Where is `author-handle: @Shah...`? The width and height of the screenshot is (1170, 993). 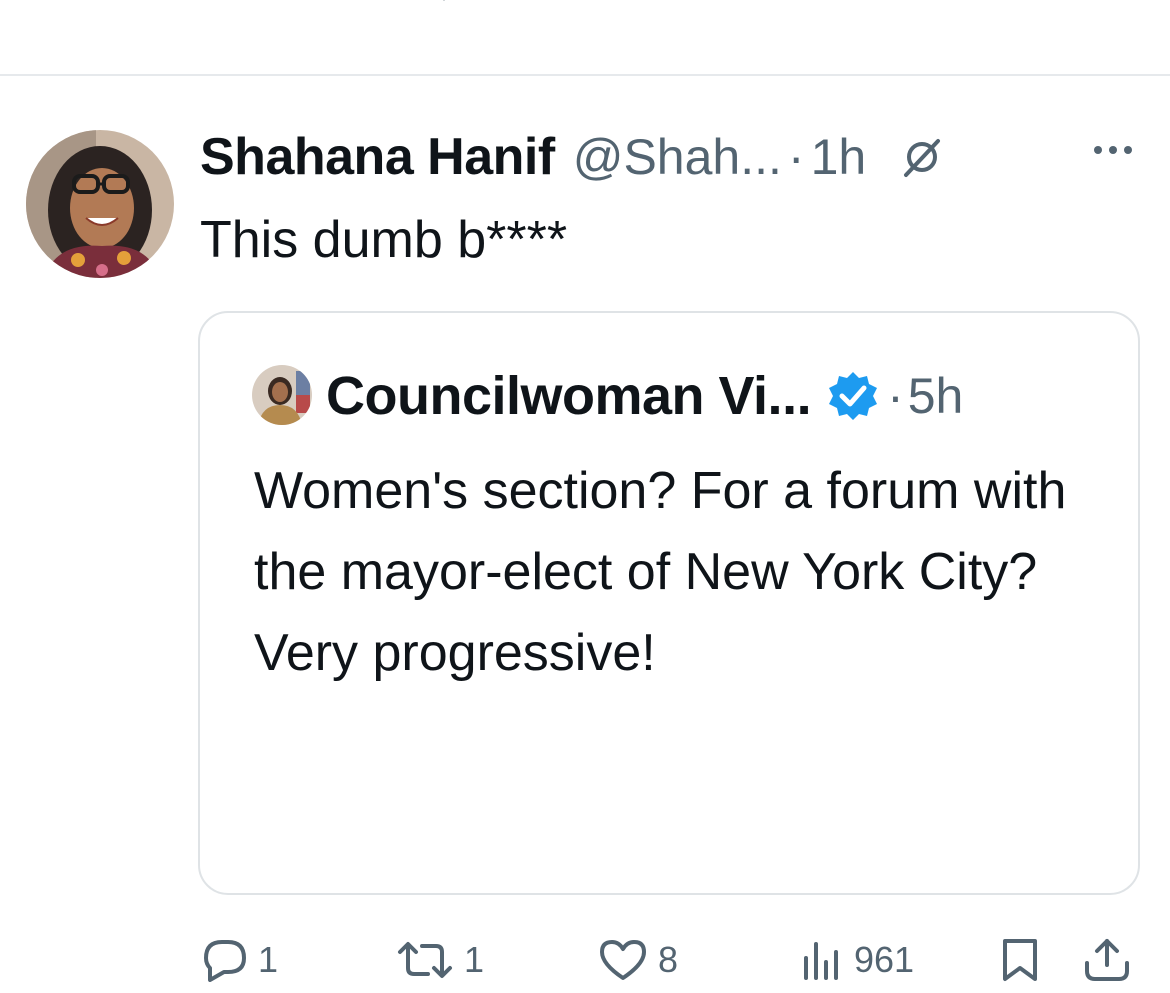
author-handle: @Shah... is located at coordinates (677, 157).